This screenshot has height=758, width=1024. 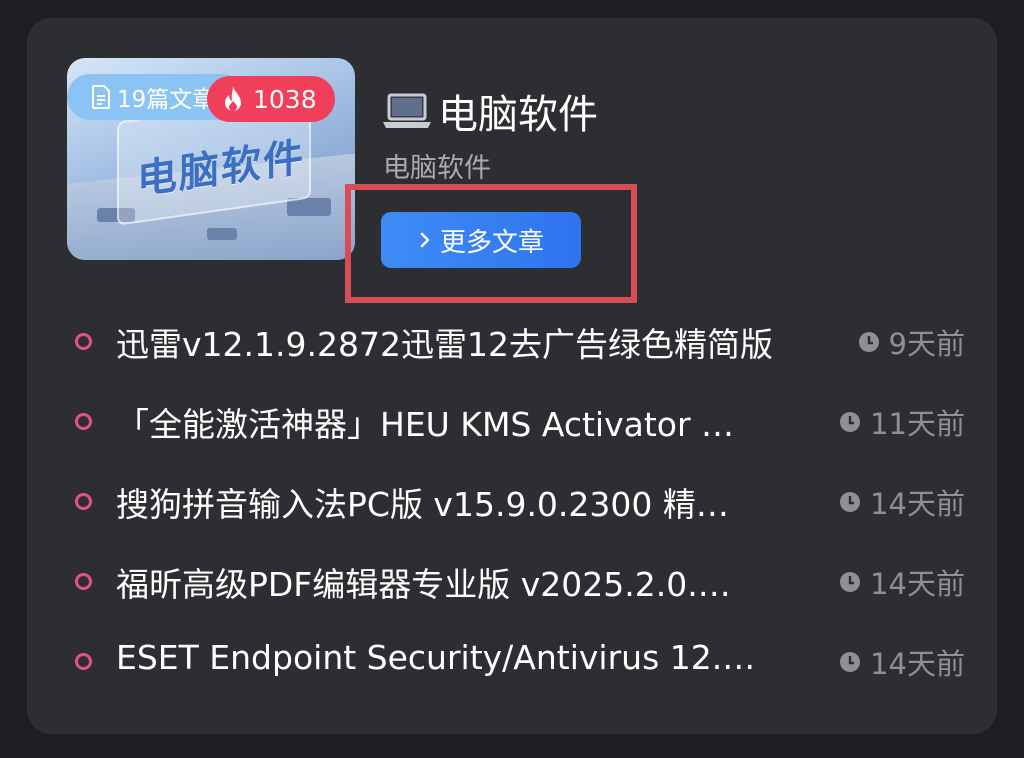 I want to click on article-time-text: 9天前, so click(x=926, y=344).